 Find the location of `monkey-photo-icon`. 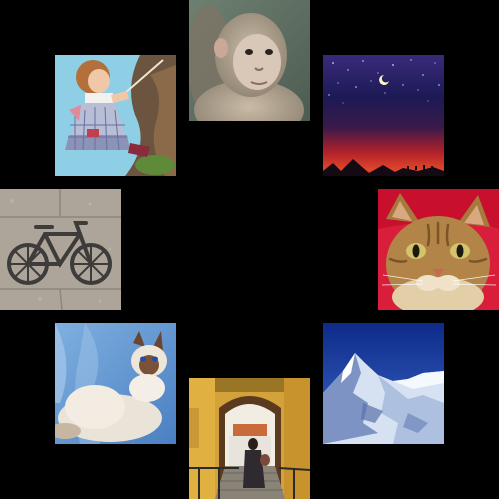

monkey-photo-icon is located at coordinates (249, 60).